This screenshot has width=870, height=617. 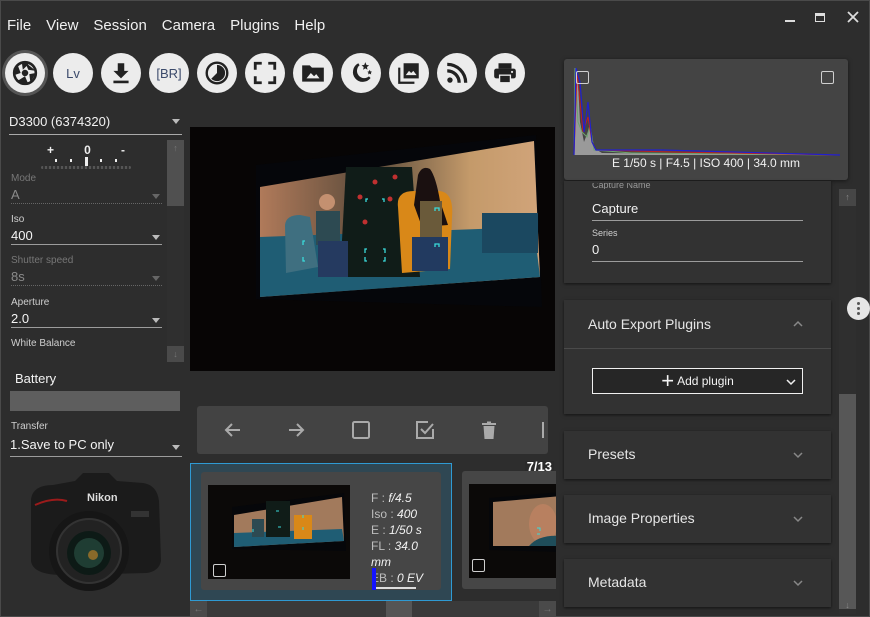 I want to click on mode-select: Mode A, so click(x=86, y=188).